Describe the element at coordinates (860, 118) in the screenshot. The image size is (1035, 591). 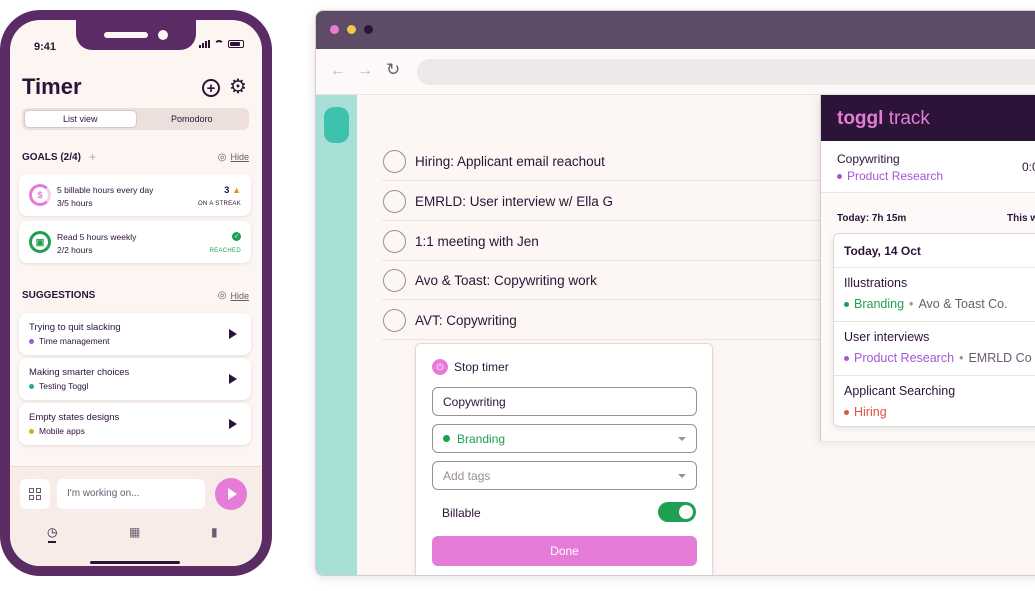
I see `logo-toggl: toggl` at that location.